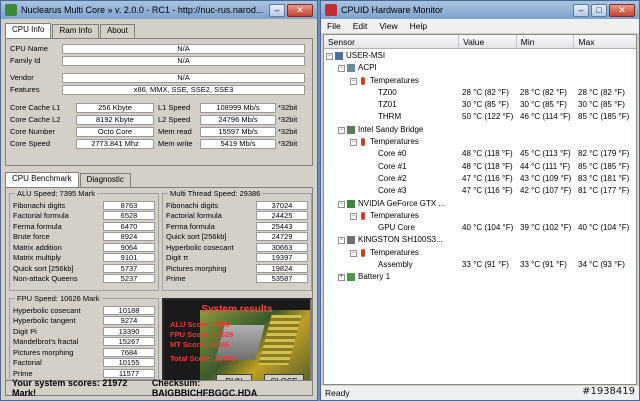 Image resolution: width=640 pixels, height=401 pixels. Describe the element at coordinates (337, 393) in the screenshot. I see `status-text: Ready` at that location.